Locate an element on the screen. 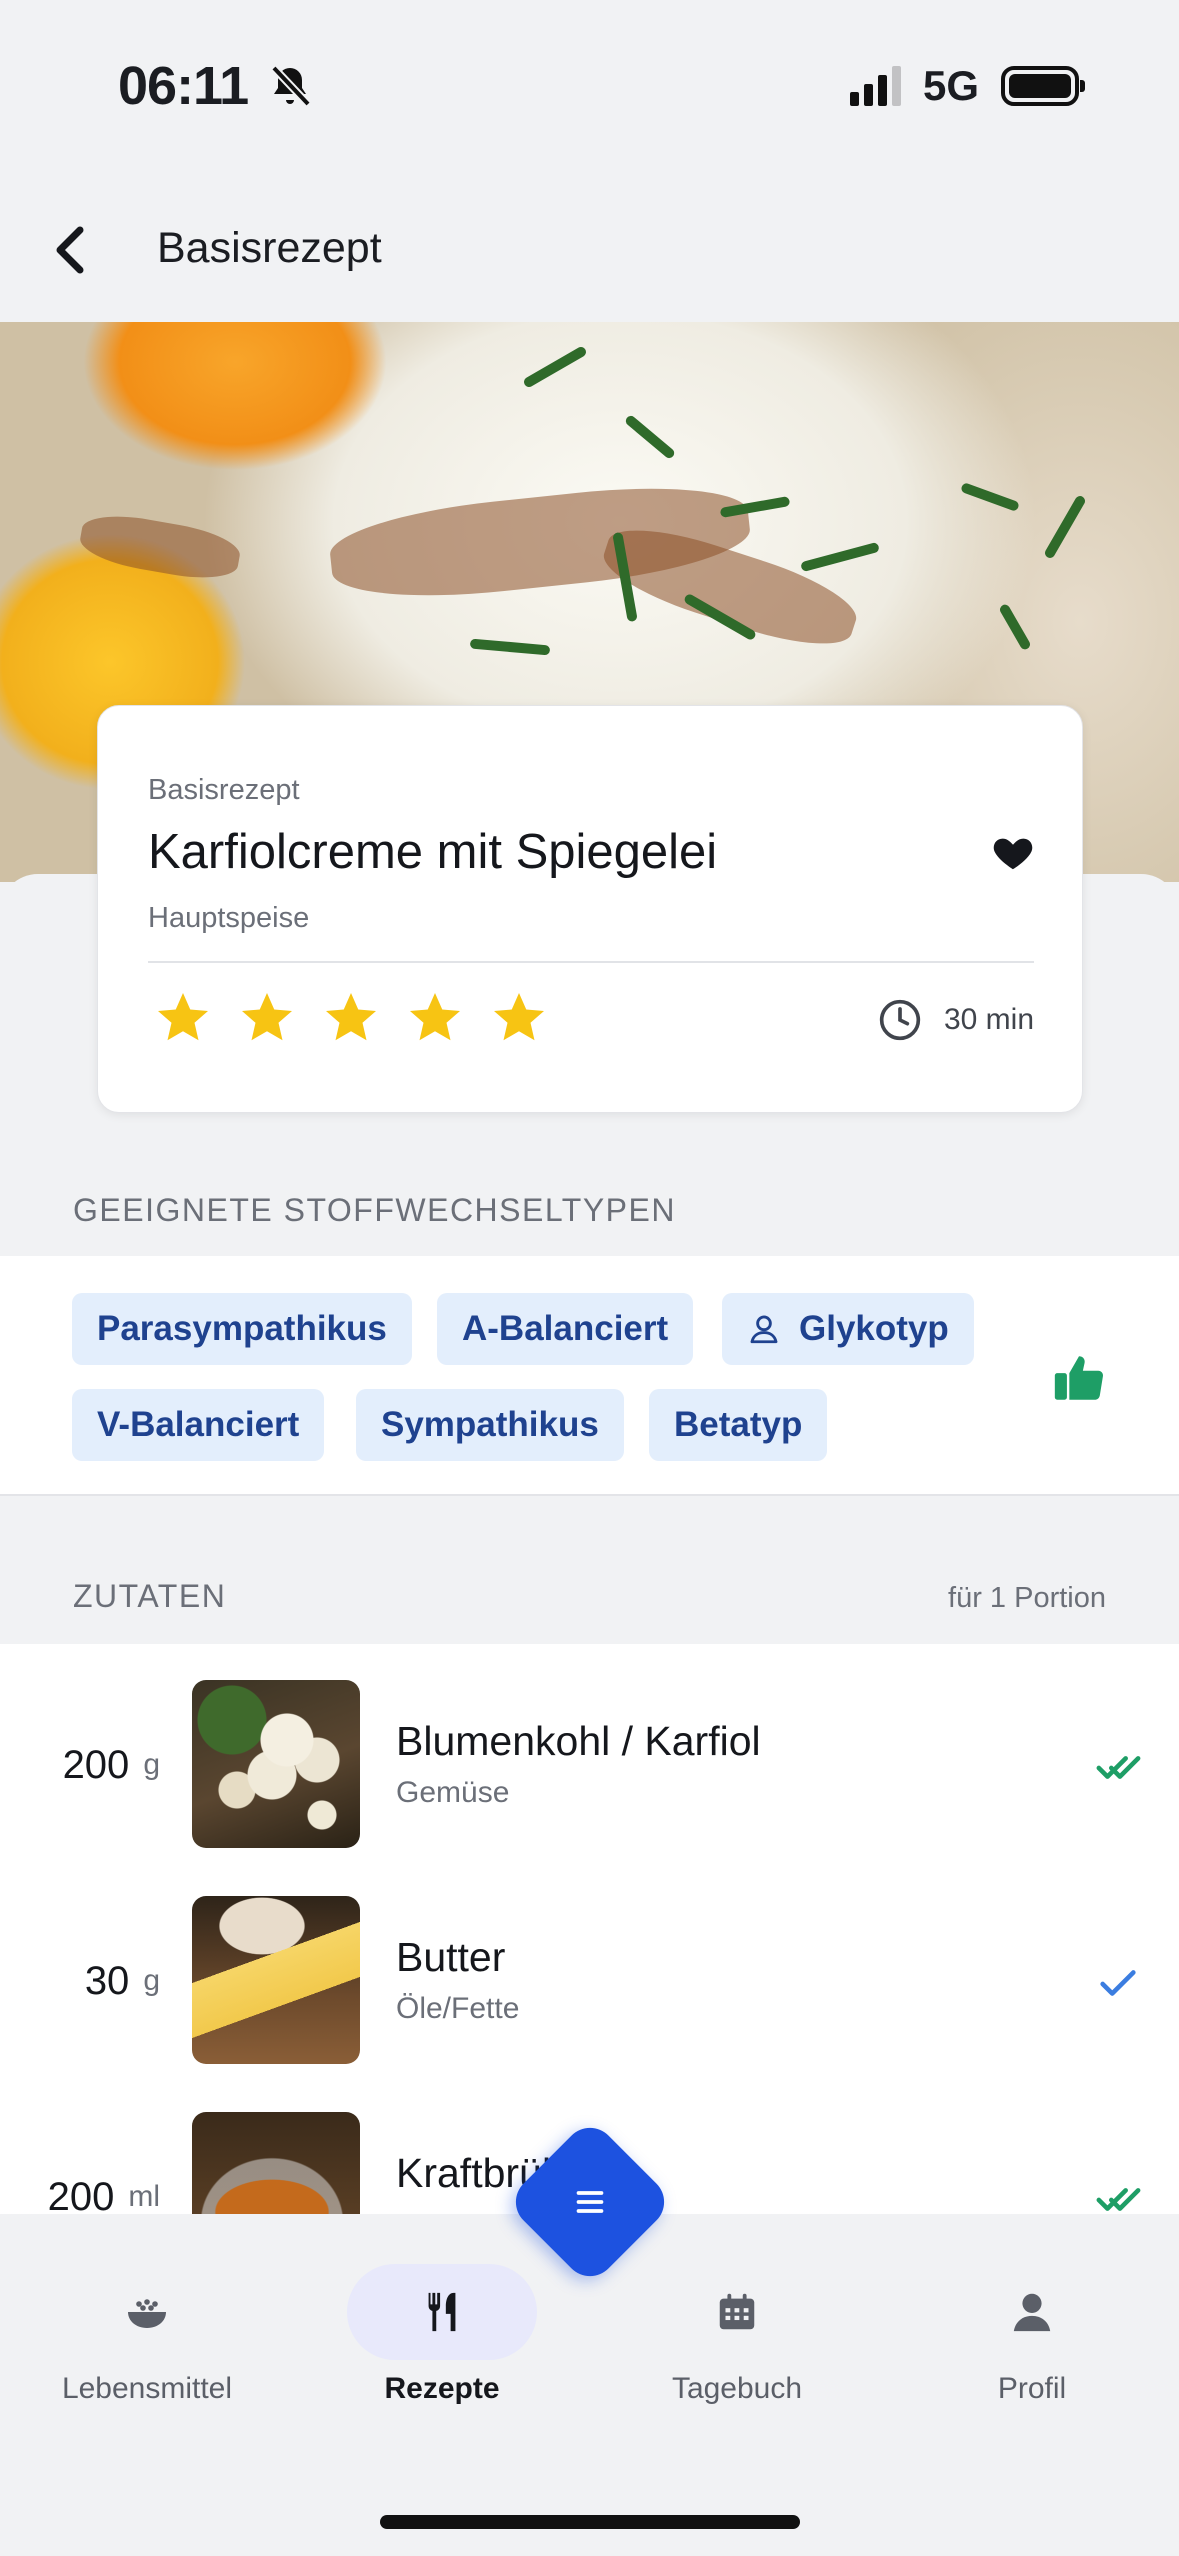 This screenshot has height=2556, width=1179. tag-parasympathikus: Parasympathikus is located at coordinates (242, 1329).